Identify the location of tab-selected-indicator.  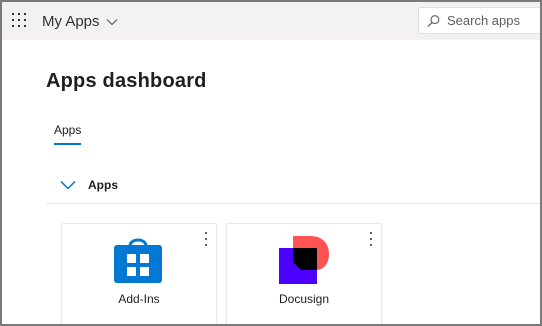
(67, 144).